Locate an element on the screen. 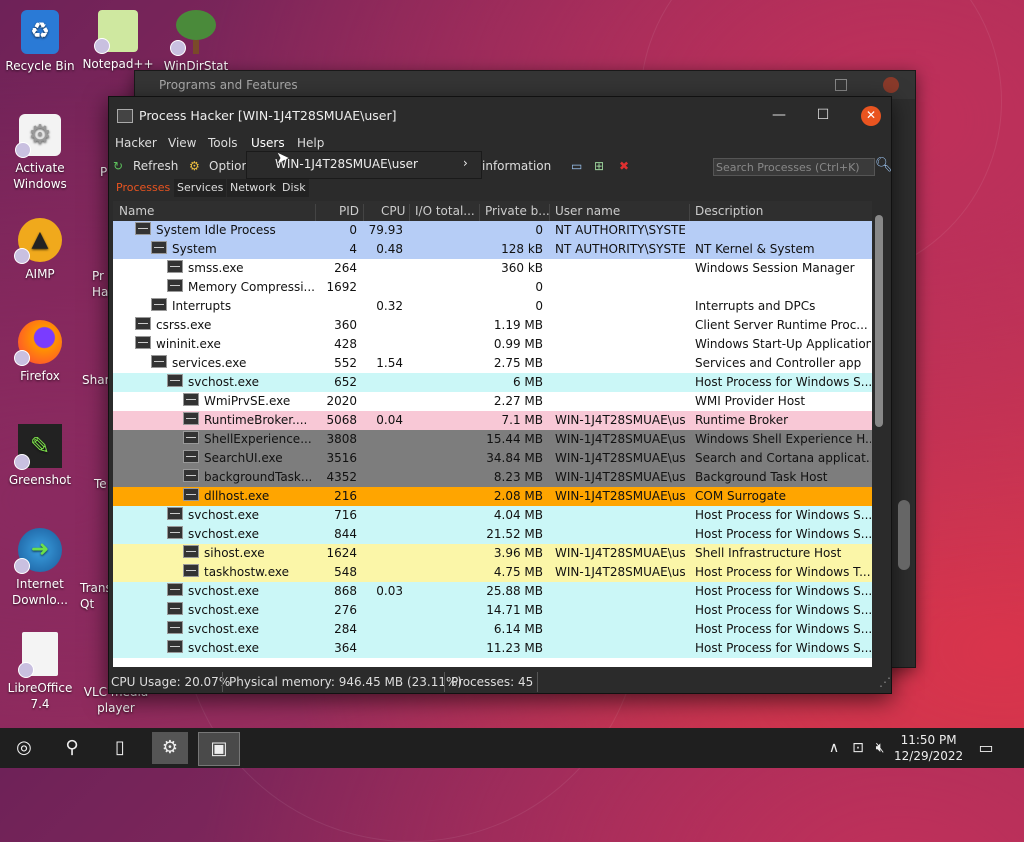 The image size is (1024, 842). process-priv: 128 kB is located at coordinates (522, 249).